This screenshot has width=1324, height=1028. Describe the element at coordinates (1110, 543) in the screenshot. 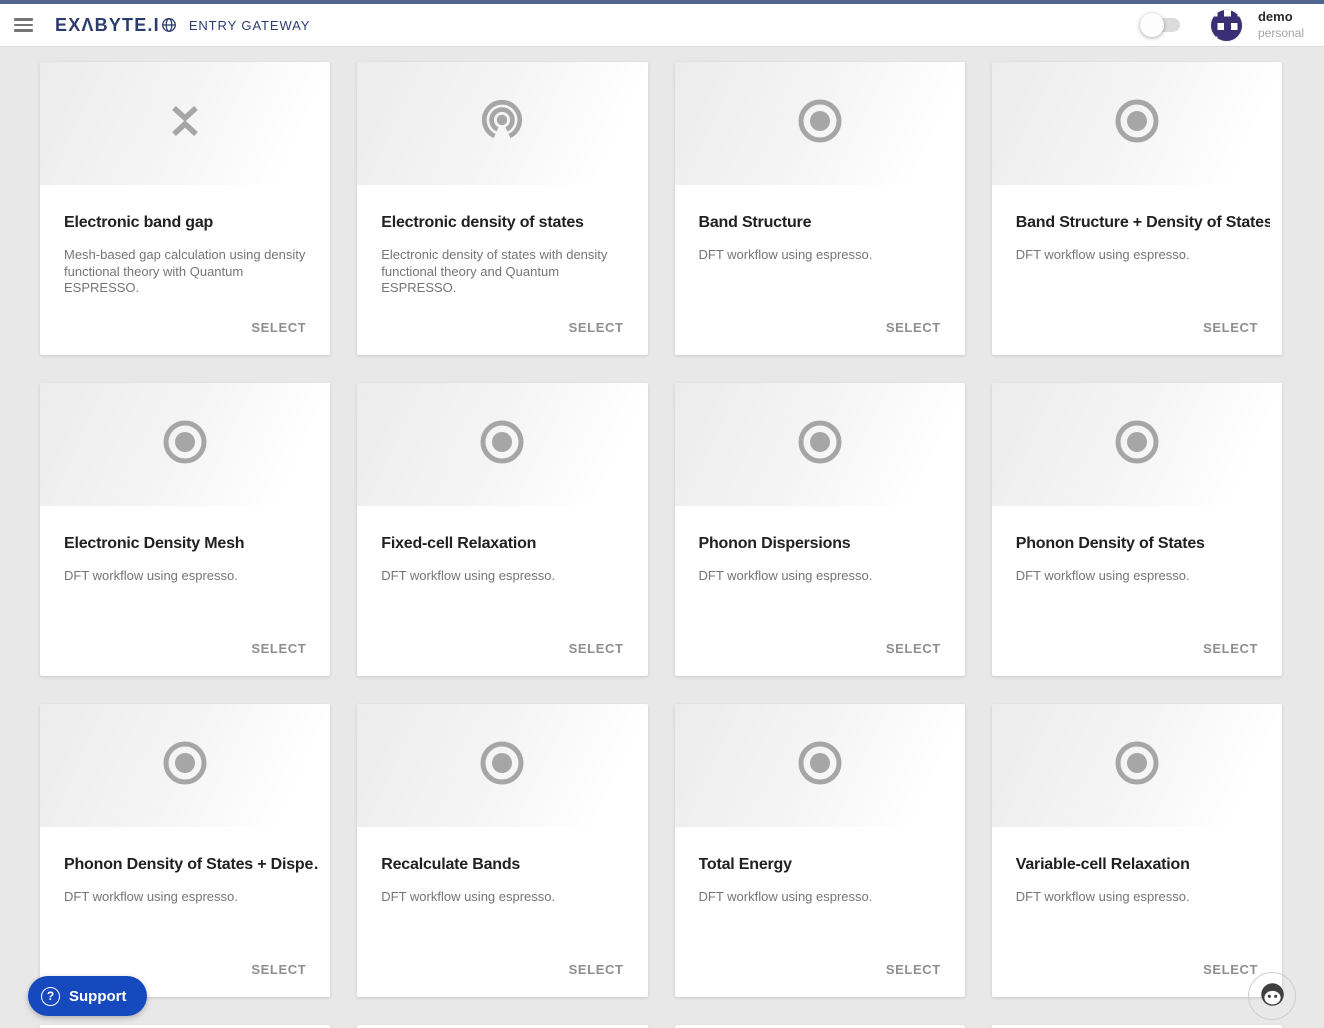

I see `card-title: Phonon Density of States` at that location.